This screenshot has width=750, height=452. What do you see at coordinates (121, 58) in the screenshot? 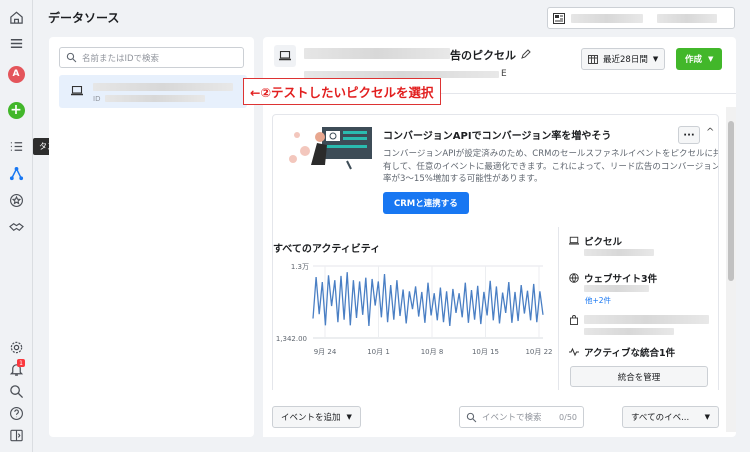
I see `search-placeholder: 名前またはIDで検索` at bounding box center [121, 58].